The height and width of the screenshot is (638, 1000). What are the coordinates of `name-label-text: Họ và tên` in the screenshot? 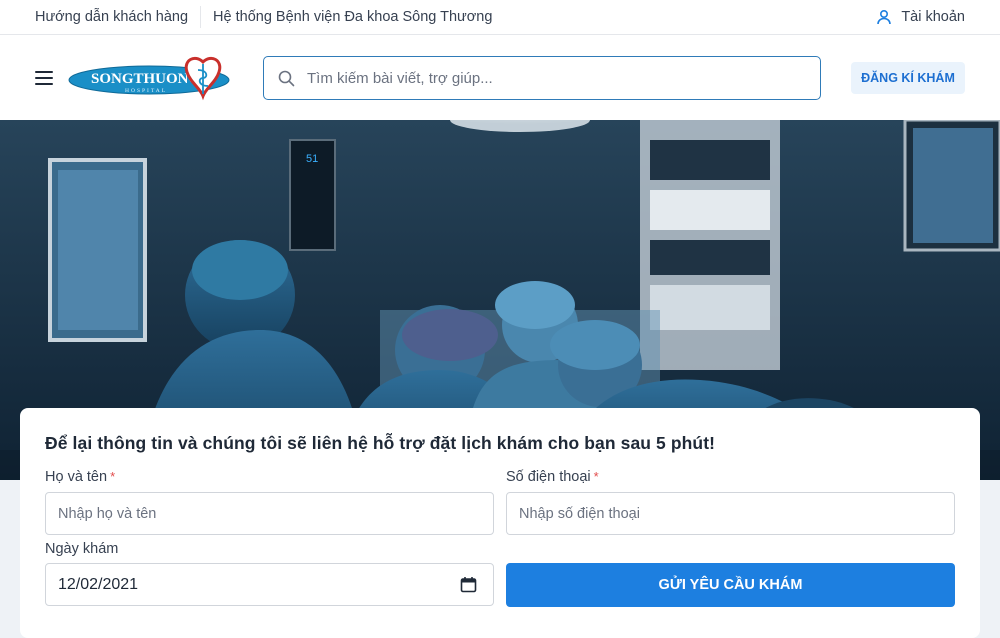 It's located at (76, 477).